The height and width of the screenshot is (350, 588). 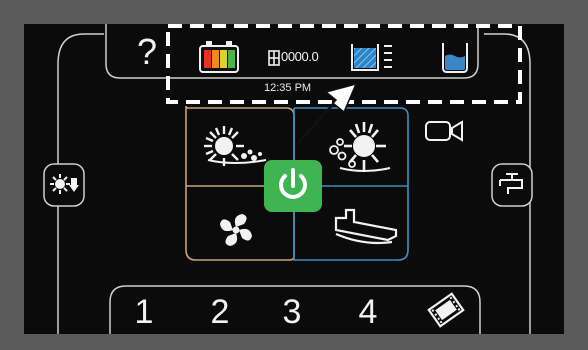 I want to click on power-button, so click(x=293, y=186).